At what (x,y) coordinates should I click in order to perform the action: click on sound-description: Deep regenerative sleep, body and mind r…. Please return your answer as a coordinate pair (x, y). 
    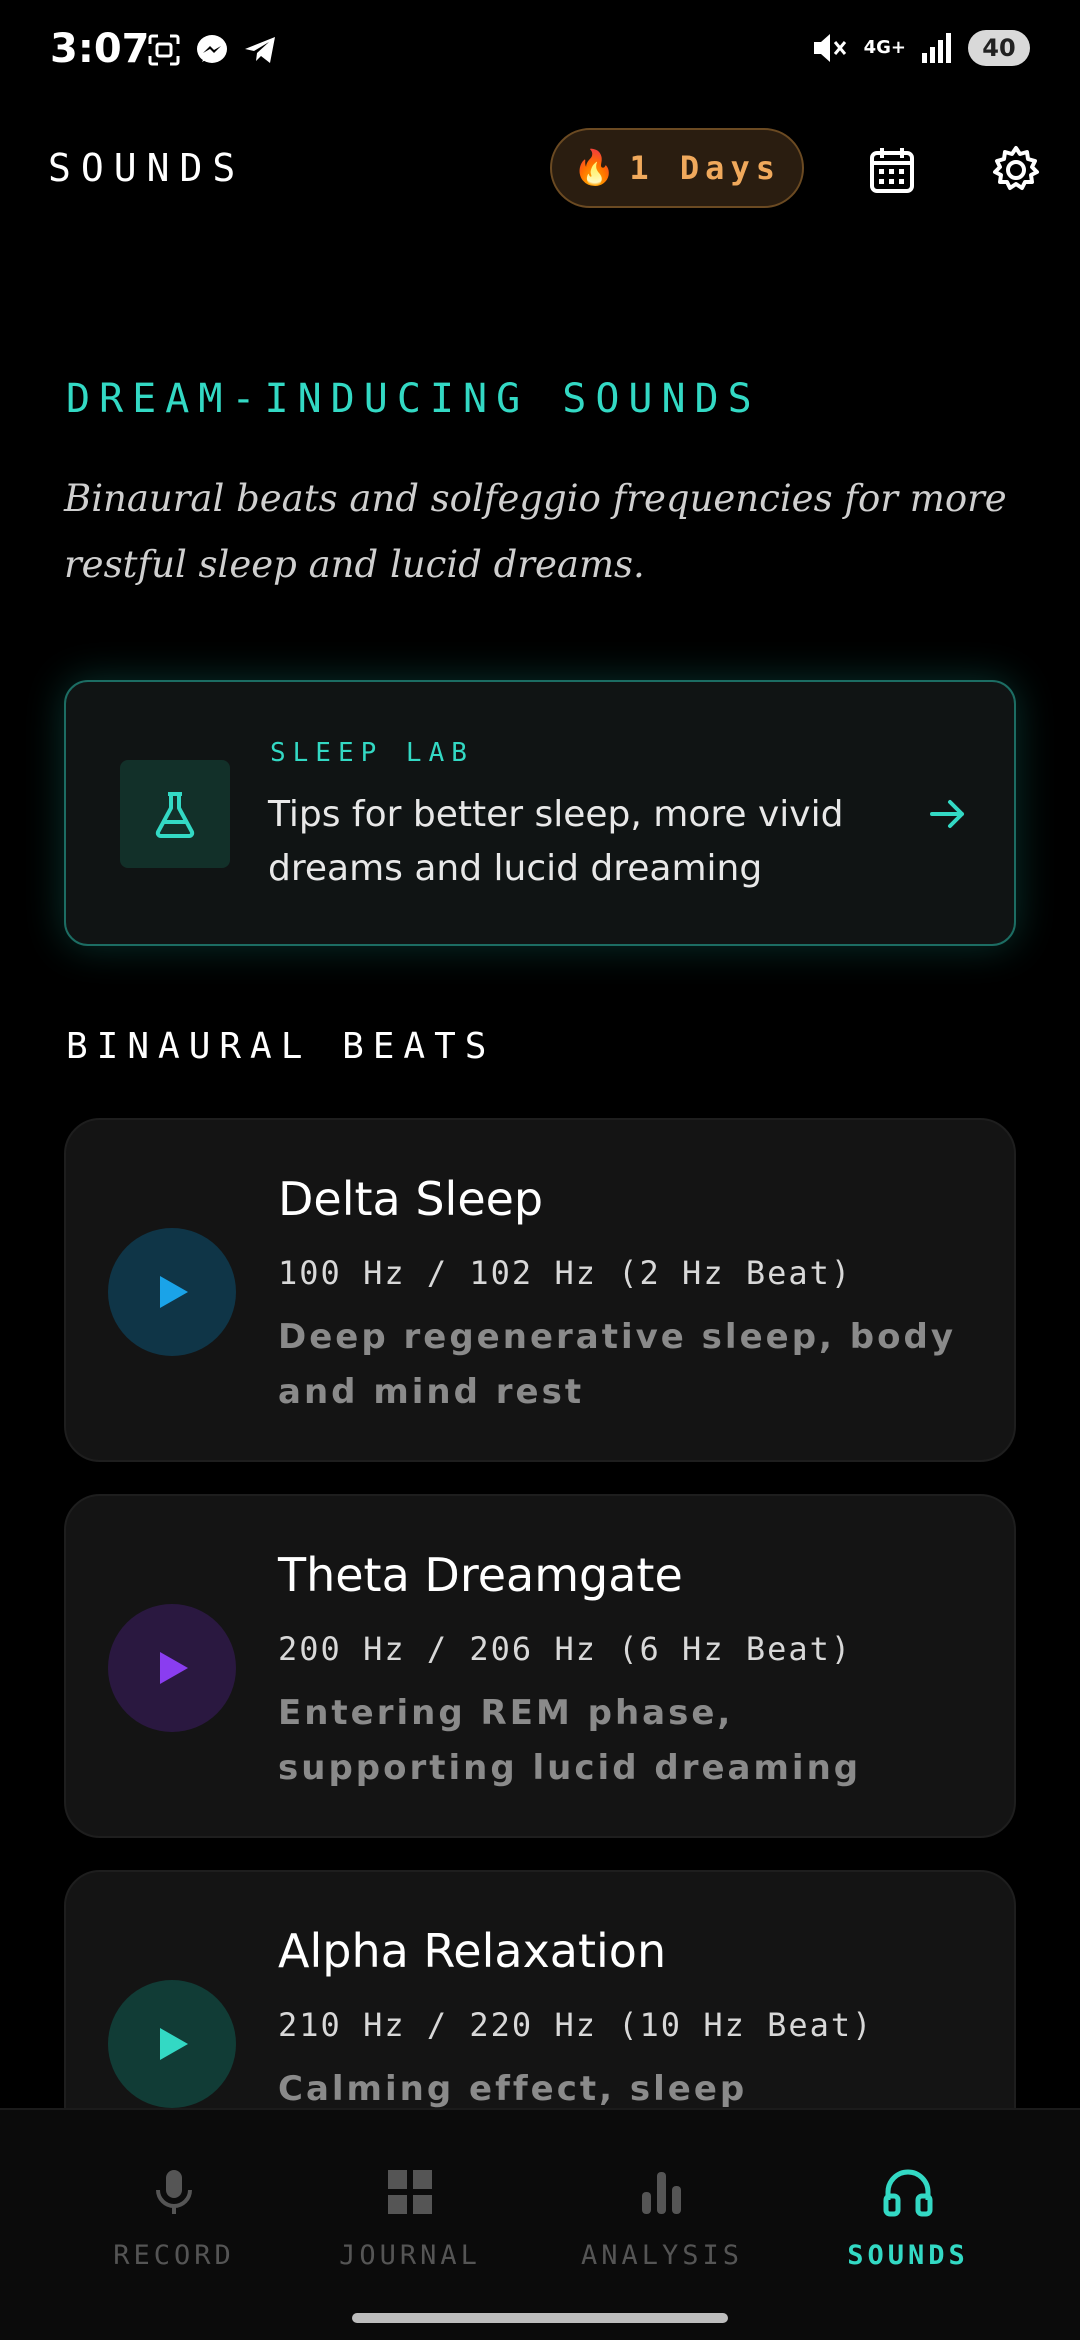
    Looking at the image, I should click on (617, 1364).